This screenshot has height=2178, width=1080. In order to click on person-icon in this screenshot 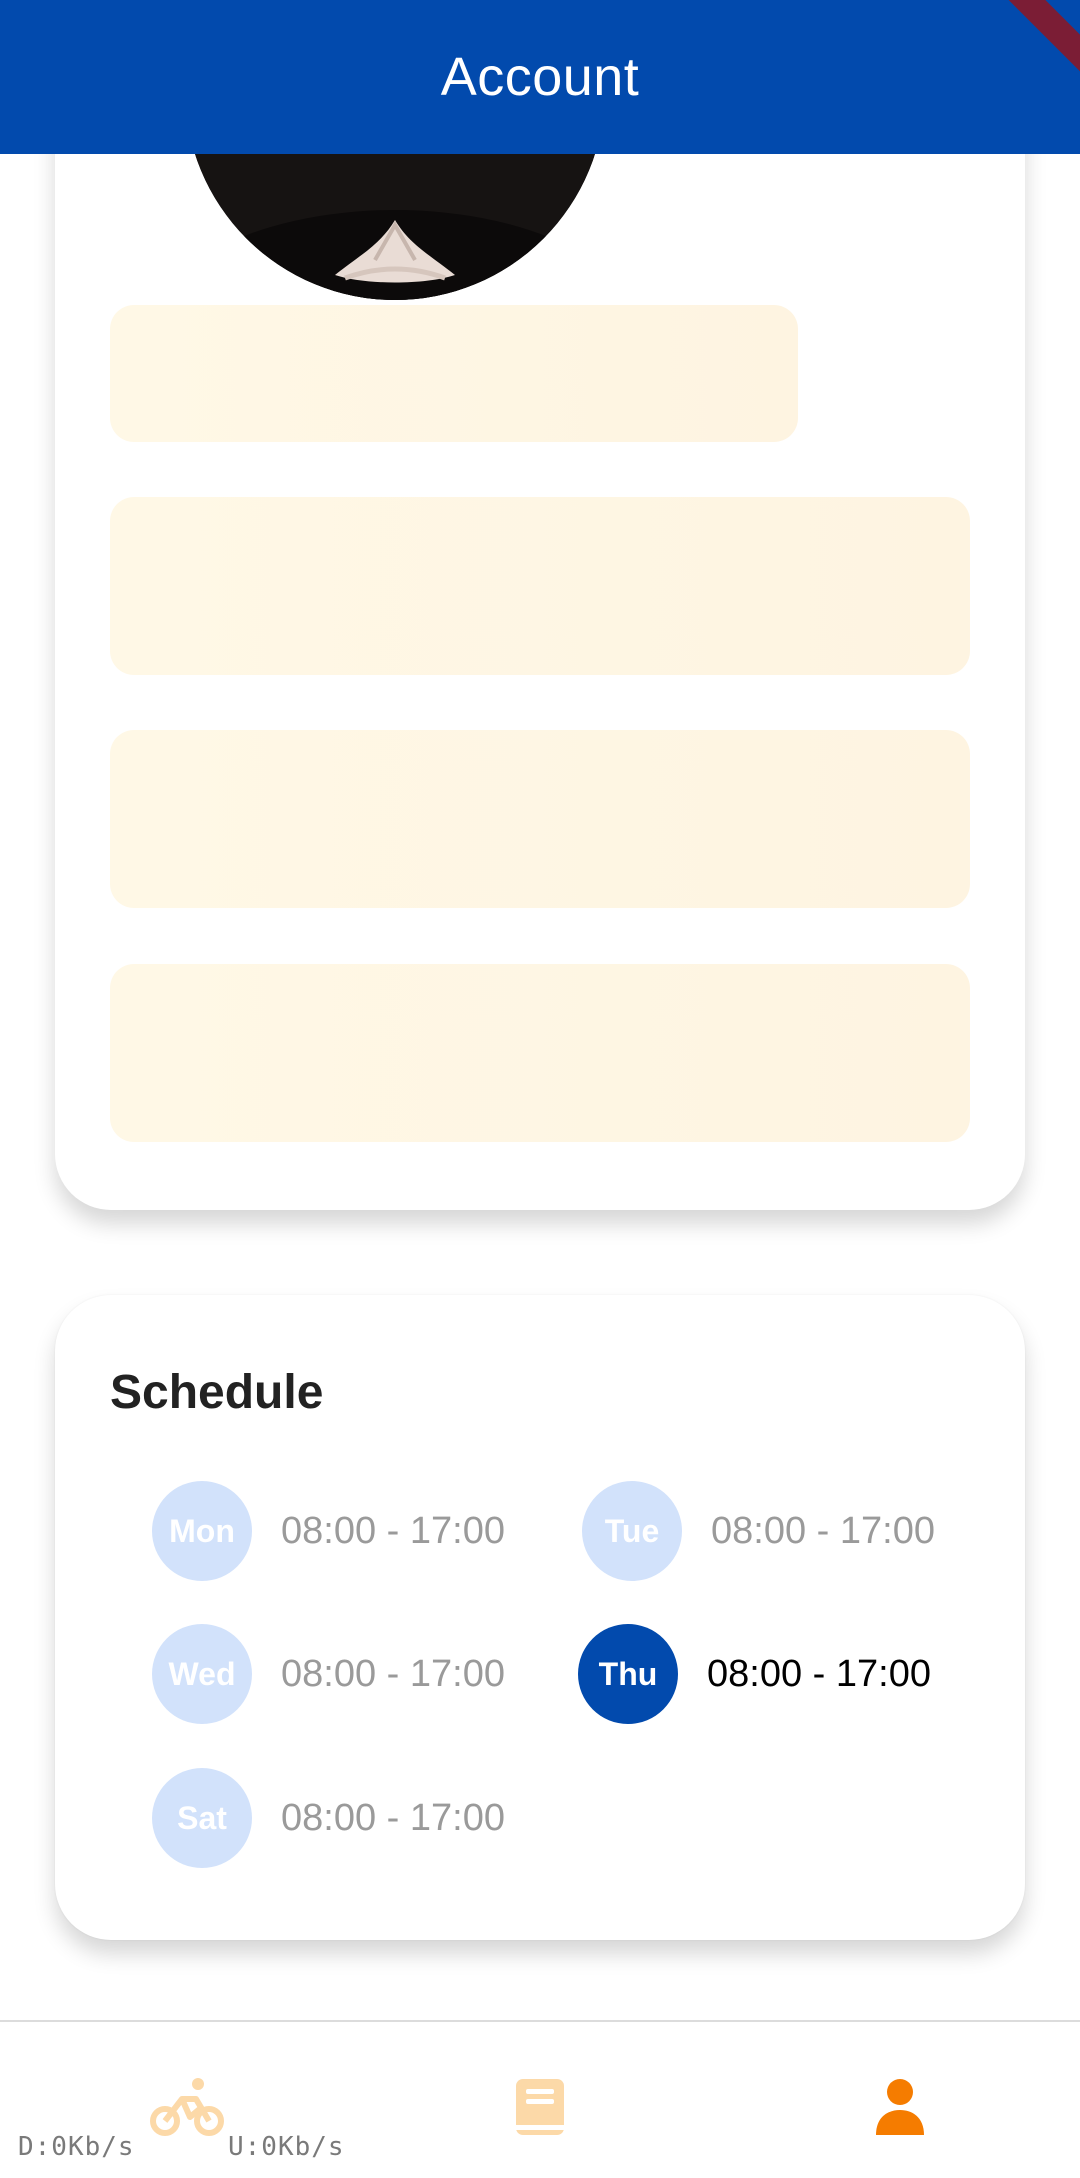, I will do `click(900, 2107)`.